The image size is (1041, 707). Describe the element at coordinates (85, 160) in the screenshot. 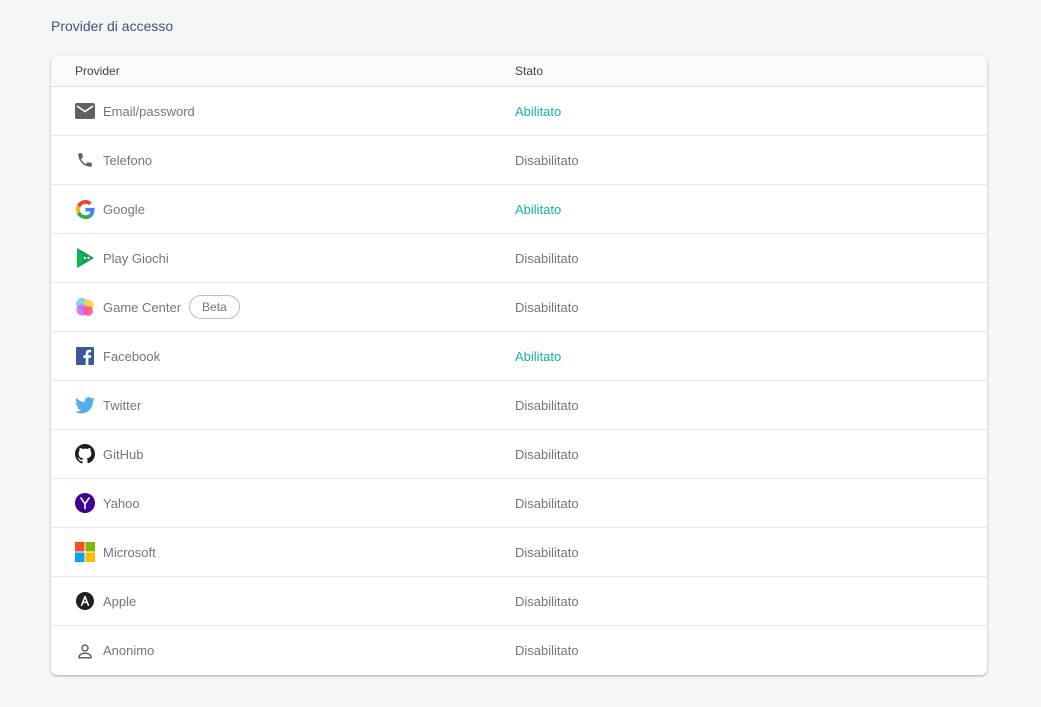

I see `phone-icon` at that location.